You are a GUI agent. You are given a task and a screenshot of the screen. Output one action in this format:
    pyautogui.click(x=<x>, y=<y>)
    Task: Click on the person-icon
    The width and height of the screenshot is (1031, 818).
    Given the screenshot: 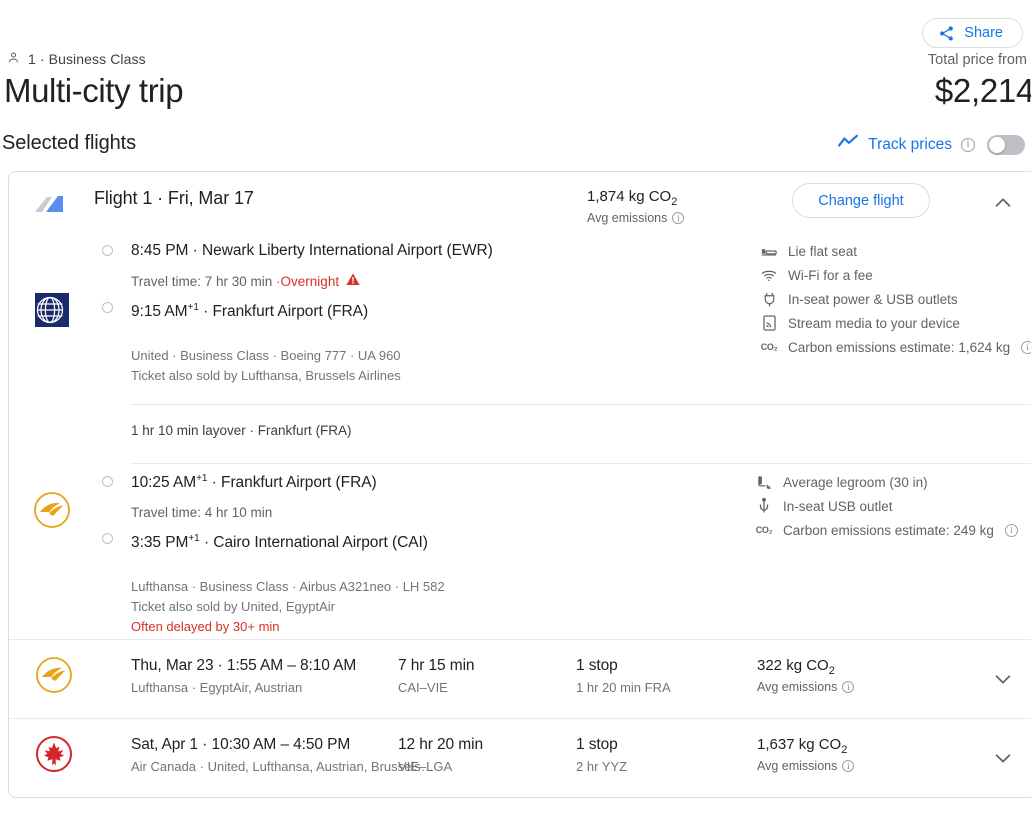 What is the action you would take?
    pyautogui.click(x=13, y=59)
    